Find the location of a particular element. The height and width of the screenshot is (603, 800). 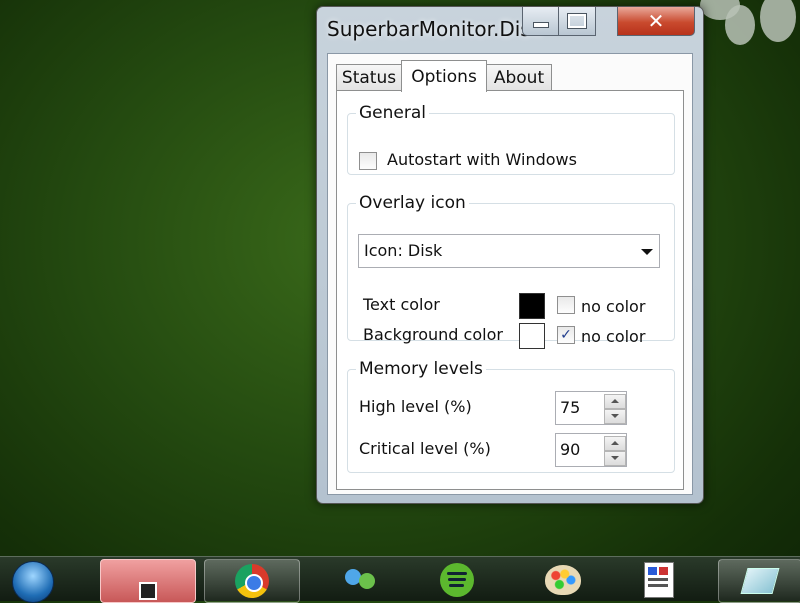

messenger-icon is located at coordinates (361, 580).